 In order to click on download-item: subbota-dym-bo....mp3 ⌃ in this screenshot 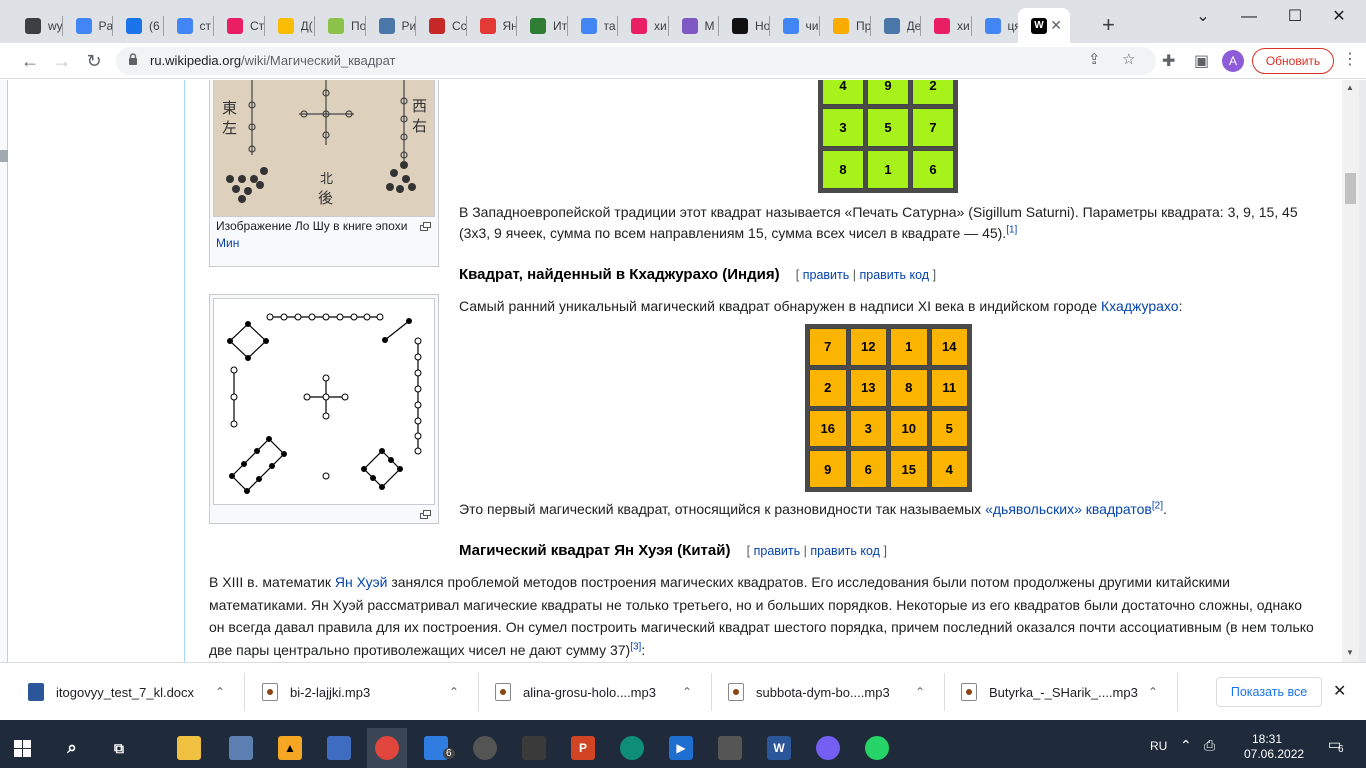, I will do `click(836, 692)`.